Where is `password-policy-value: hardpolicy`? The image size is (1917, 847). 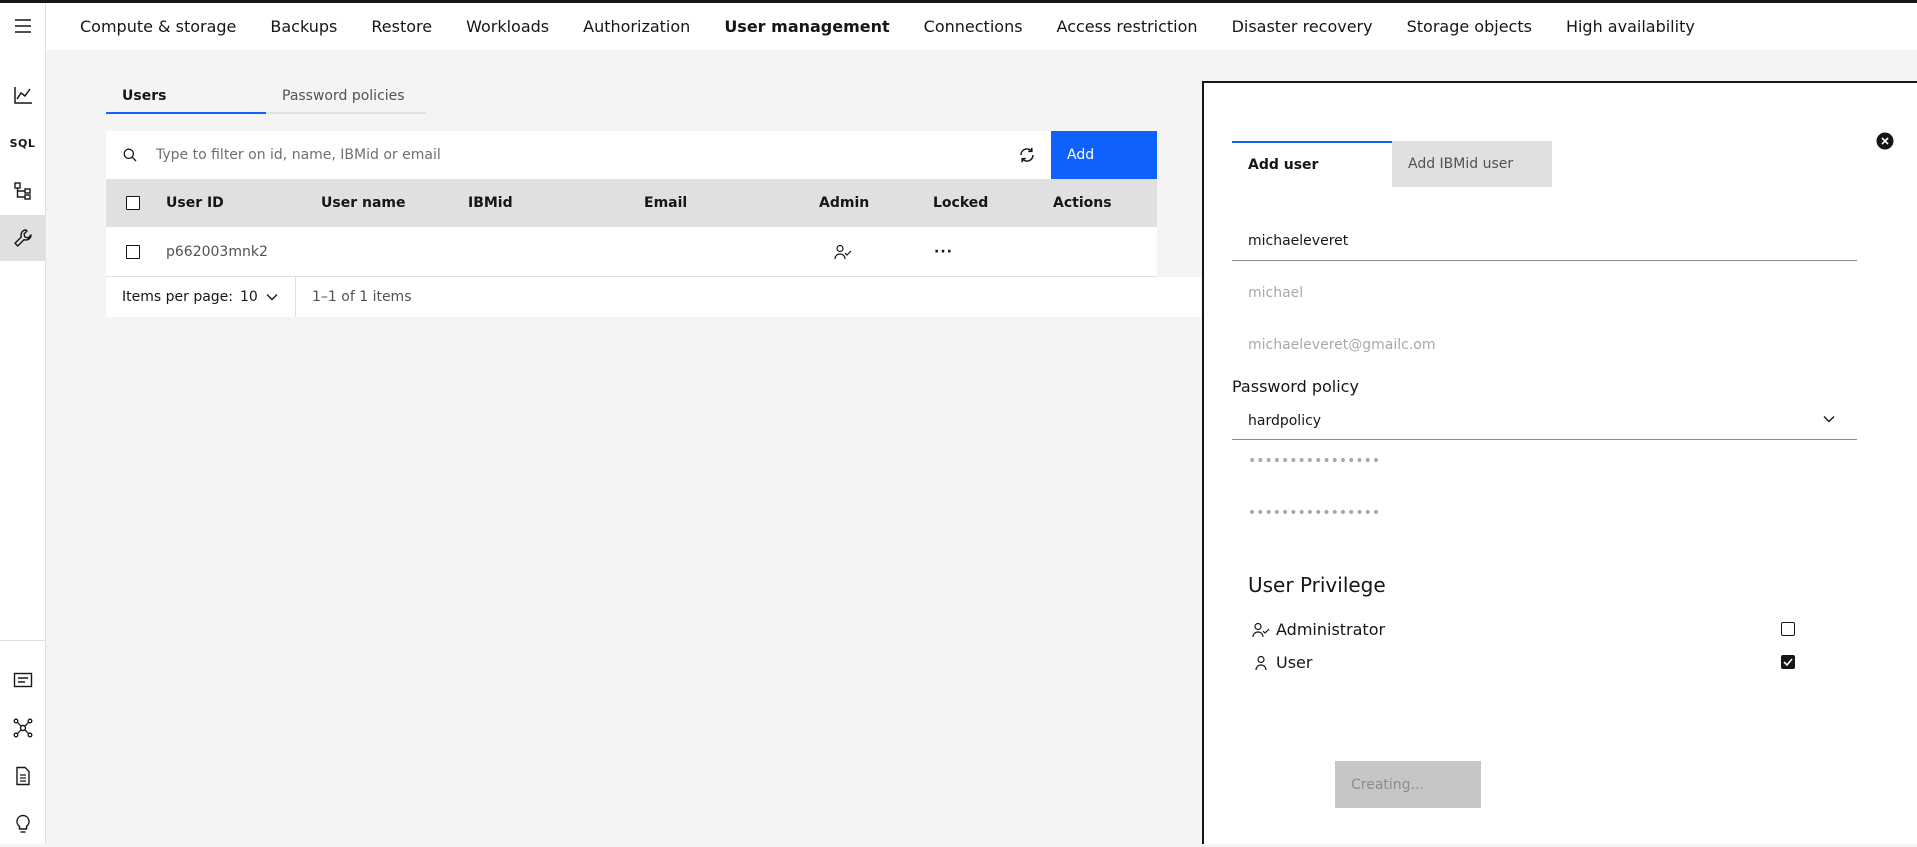
password-policy-value: hardpolicy is located at coordinates (1285, 420).